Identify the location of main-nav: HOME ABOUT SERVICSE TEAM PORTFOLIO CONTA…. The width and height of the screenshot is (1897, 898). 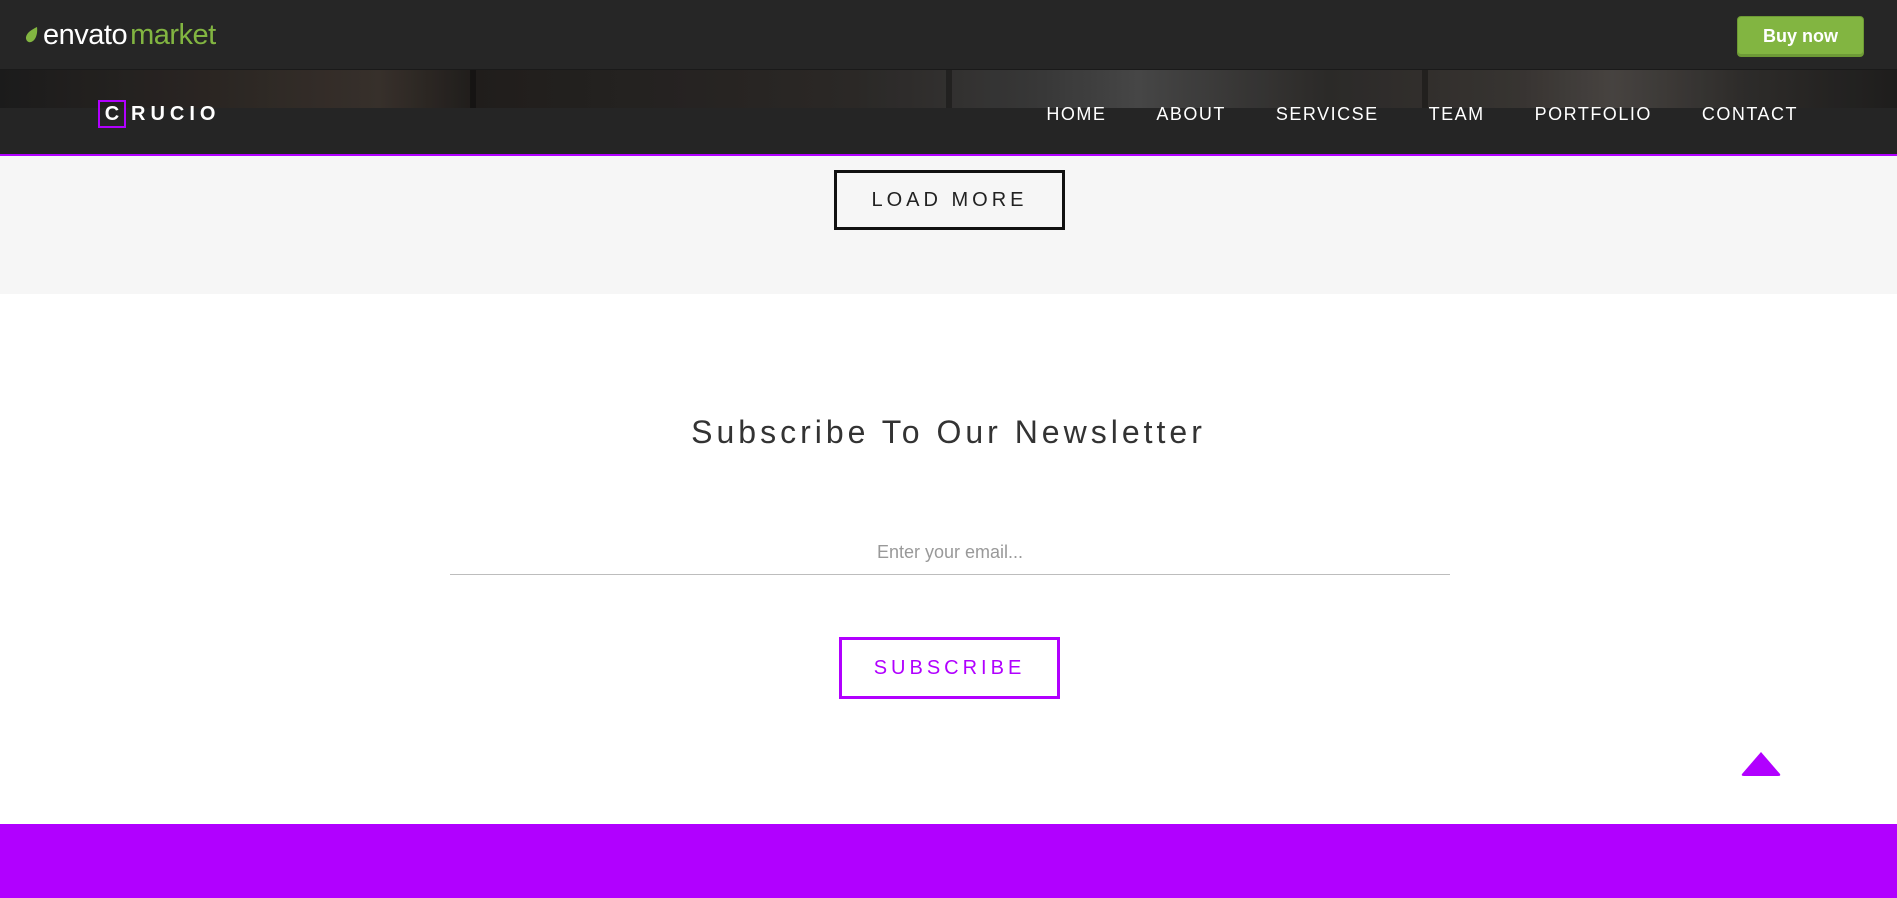
(1422, 114).